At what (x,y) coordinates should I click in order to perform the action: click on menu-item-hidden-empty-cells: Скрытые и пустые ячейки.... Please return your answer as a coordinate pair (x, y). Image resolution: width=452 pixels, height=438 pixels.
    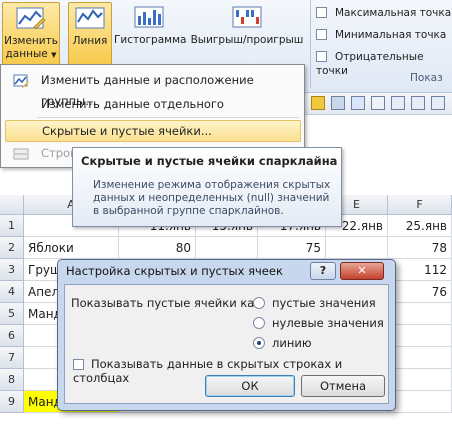
    Looking at the image, I should click on (153, 131).